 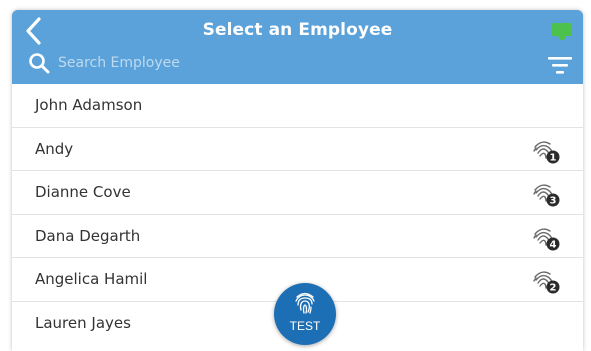 What do you see at coordinates (89, 105) in the screenshot?
I see `employee-name: John Adamson` at bounding box center [89, 105].